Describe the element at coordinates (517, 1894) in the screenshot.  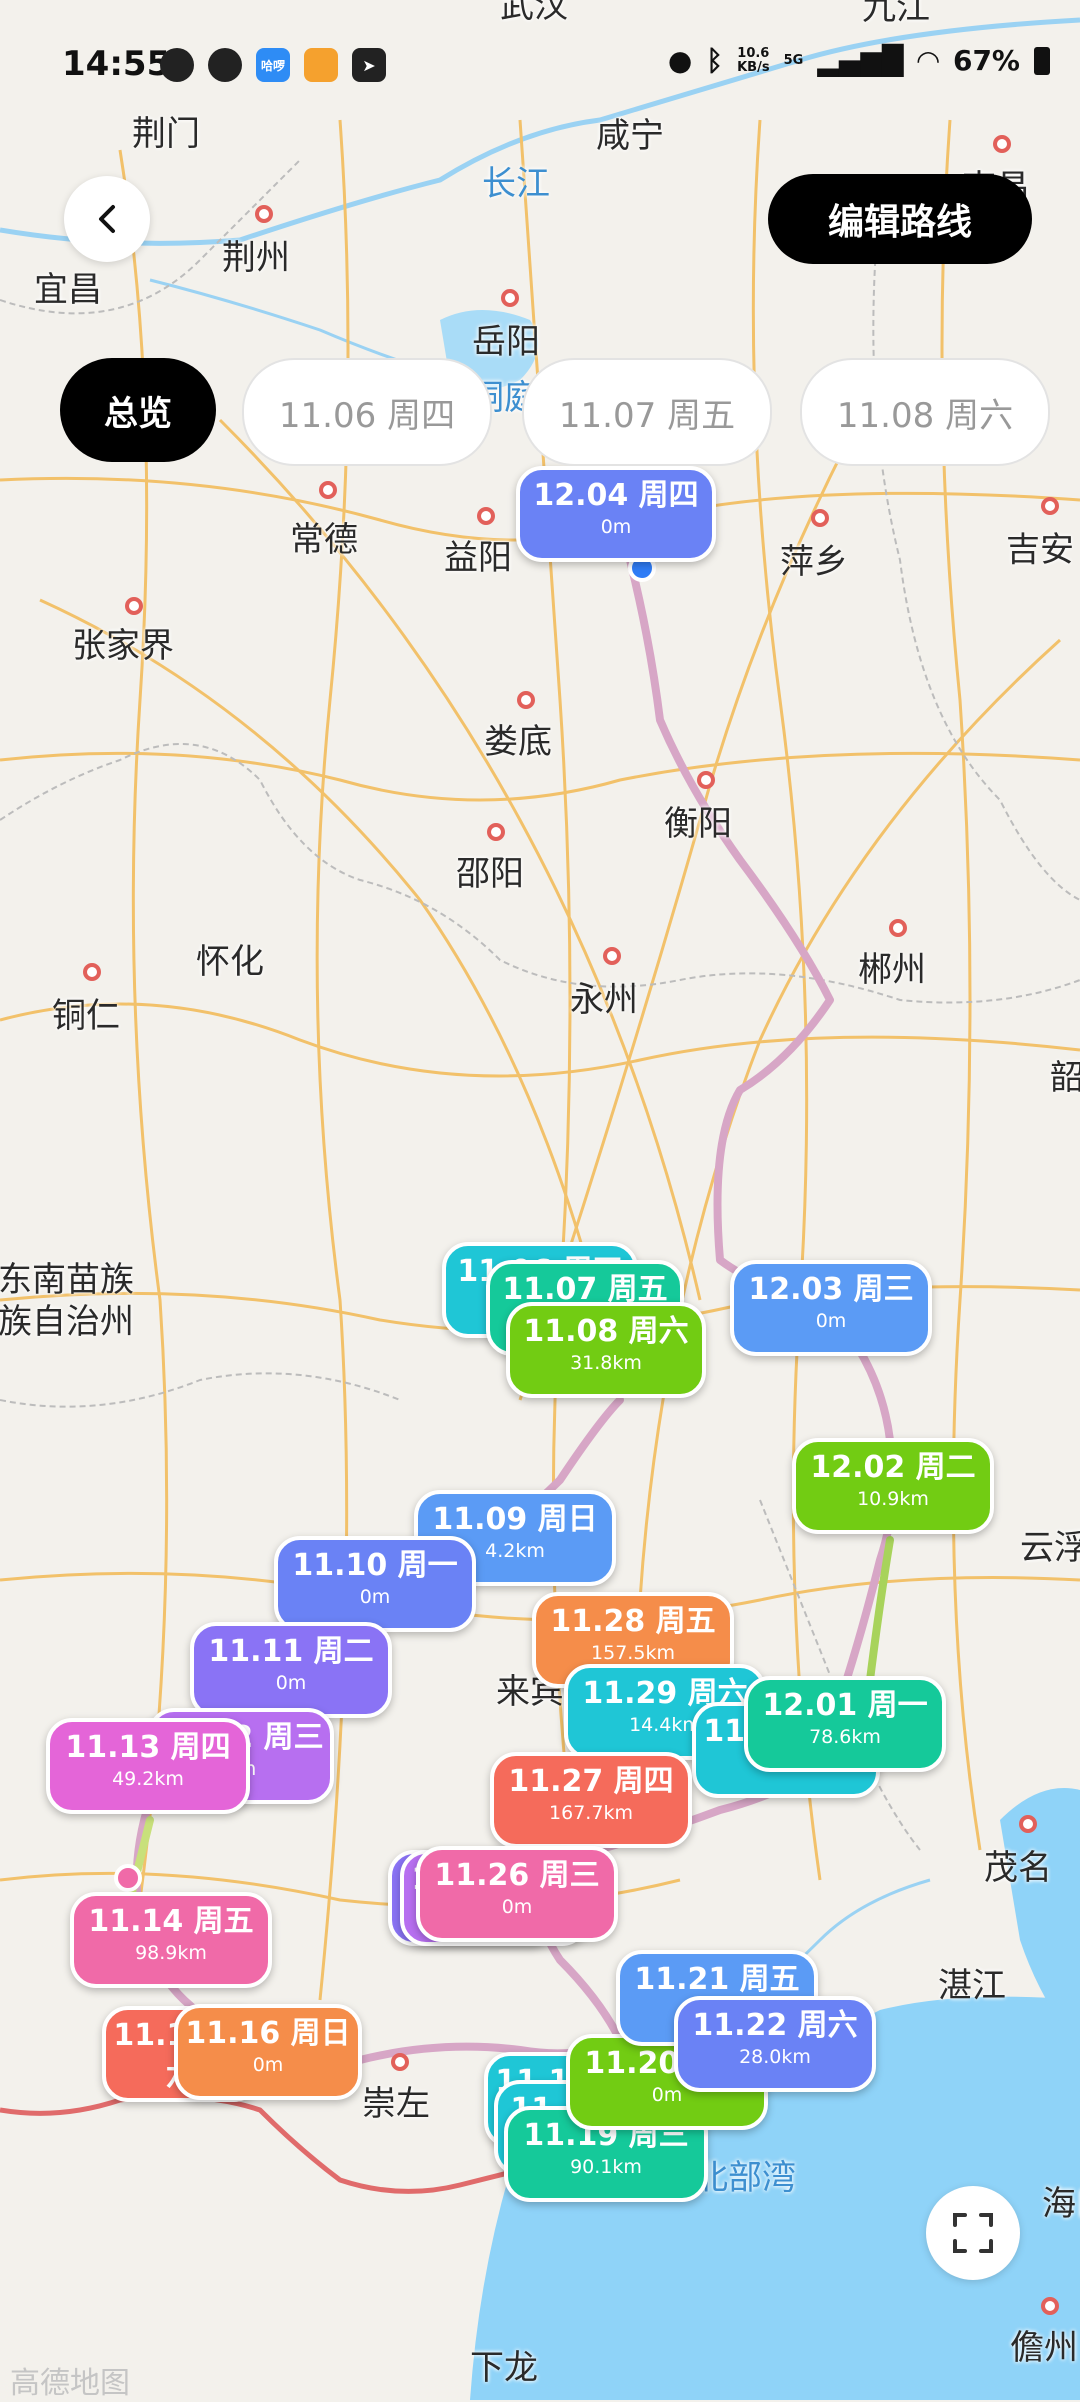
I see `day-pin: 11.26 周三 0m` at that location.